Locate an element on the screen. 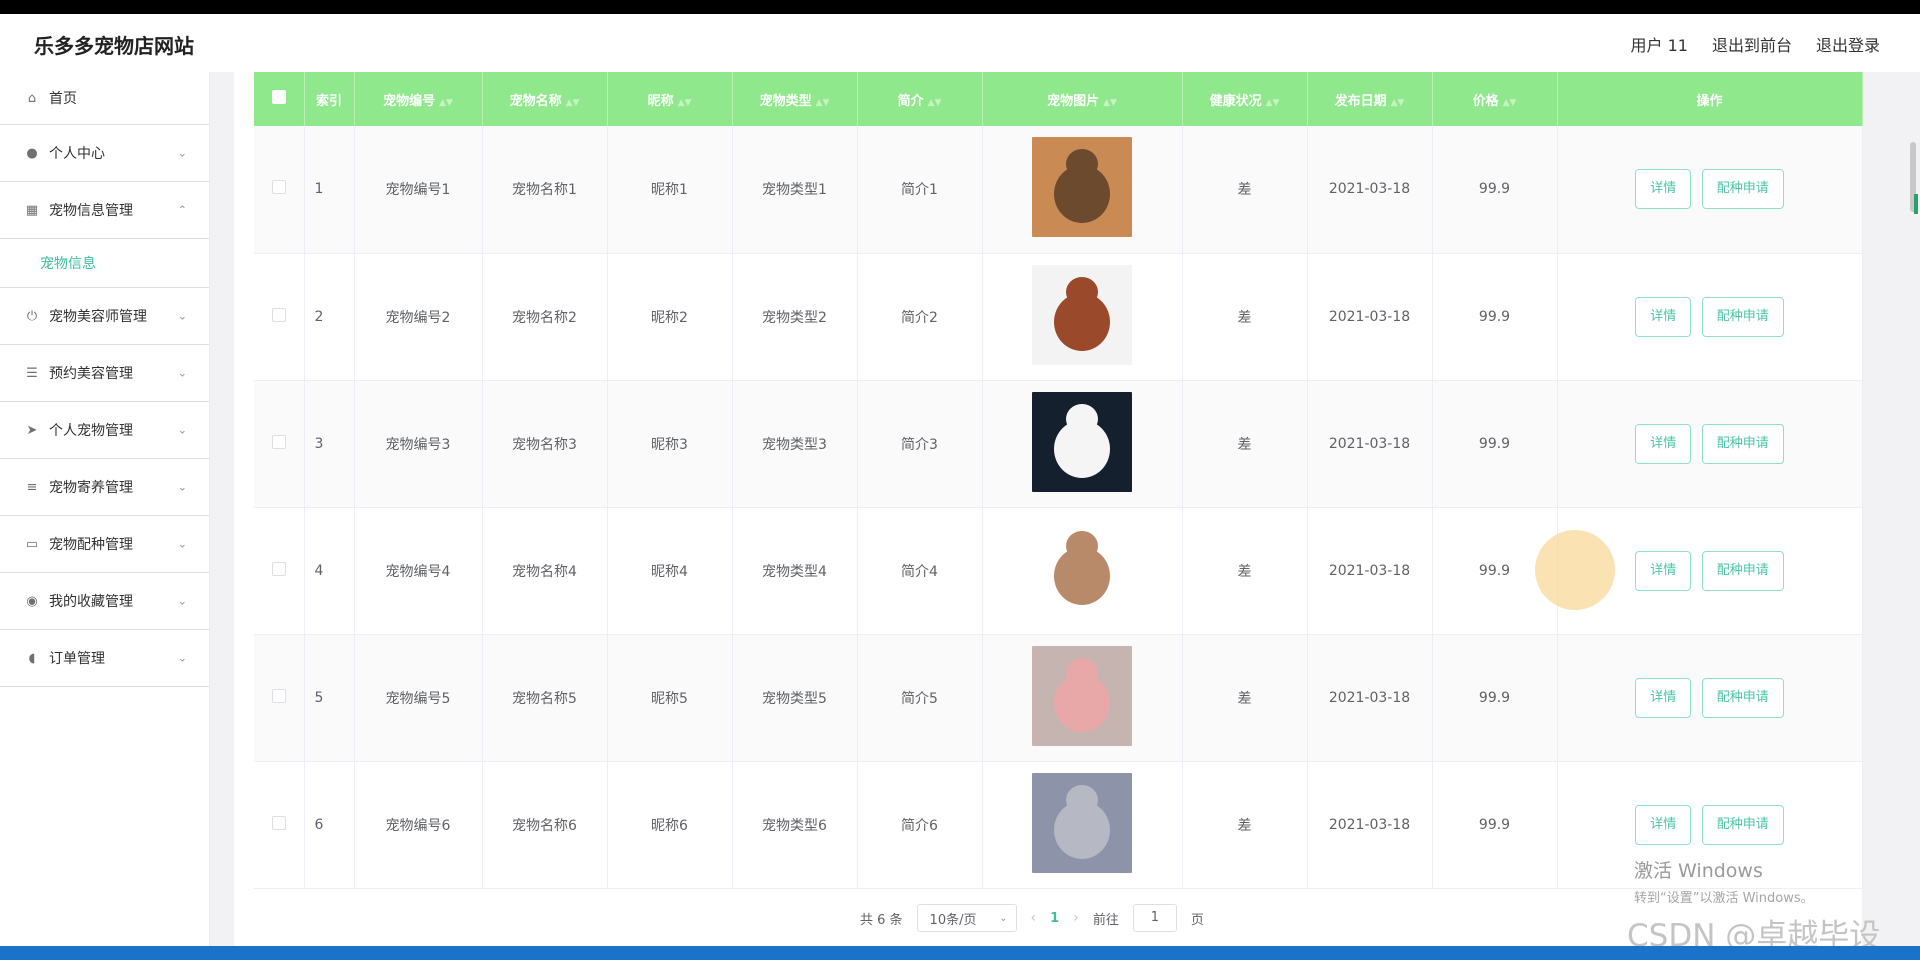 The image size is (1920, 960). next-page-icon: › is located at coordinates (1076, 918).